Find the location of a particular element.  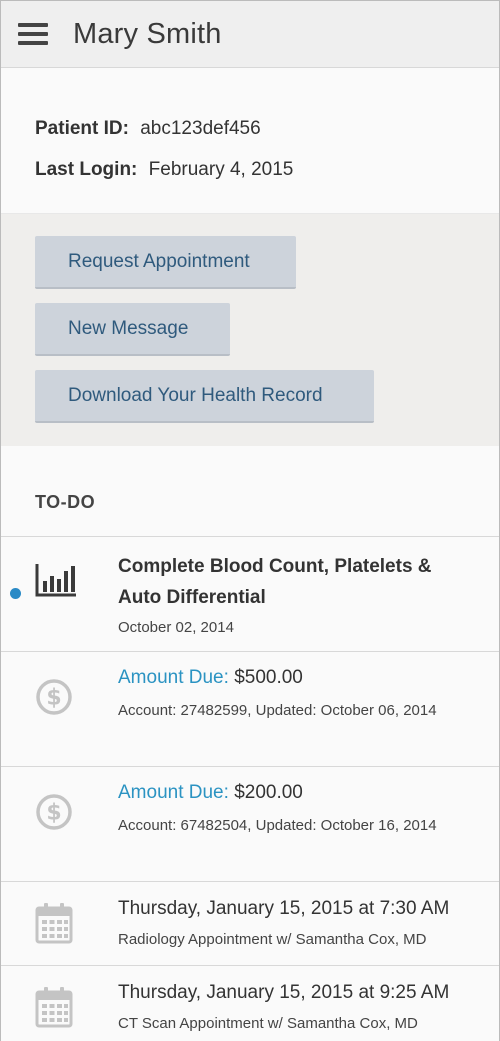

lab-result-title-line2: Auto Differential is located at coordinates (192, 597).